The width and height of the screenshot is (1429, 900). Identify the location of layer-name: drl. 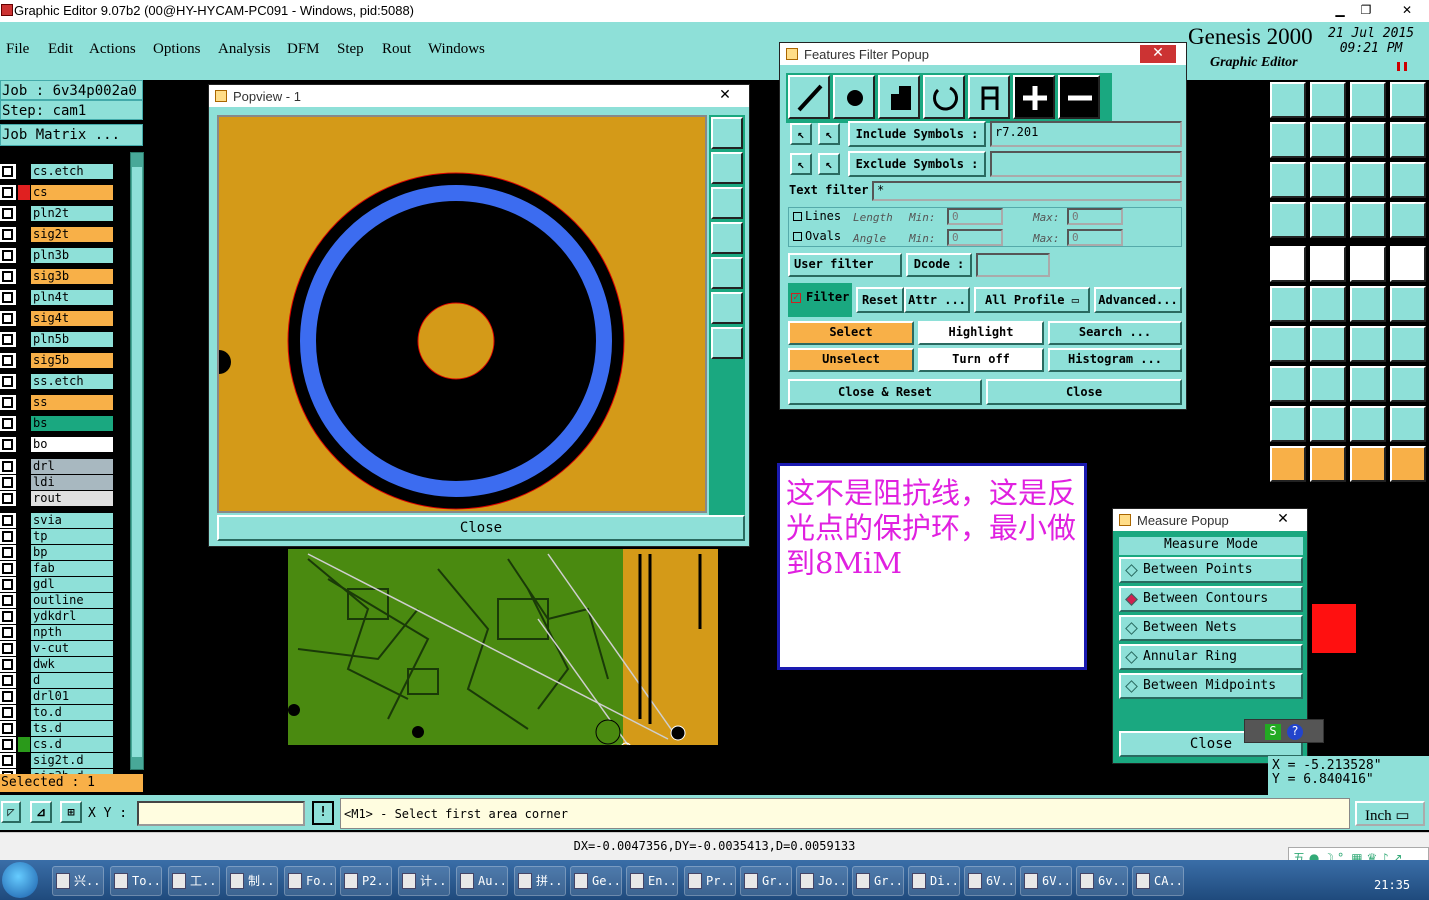
(72, 466).